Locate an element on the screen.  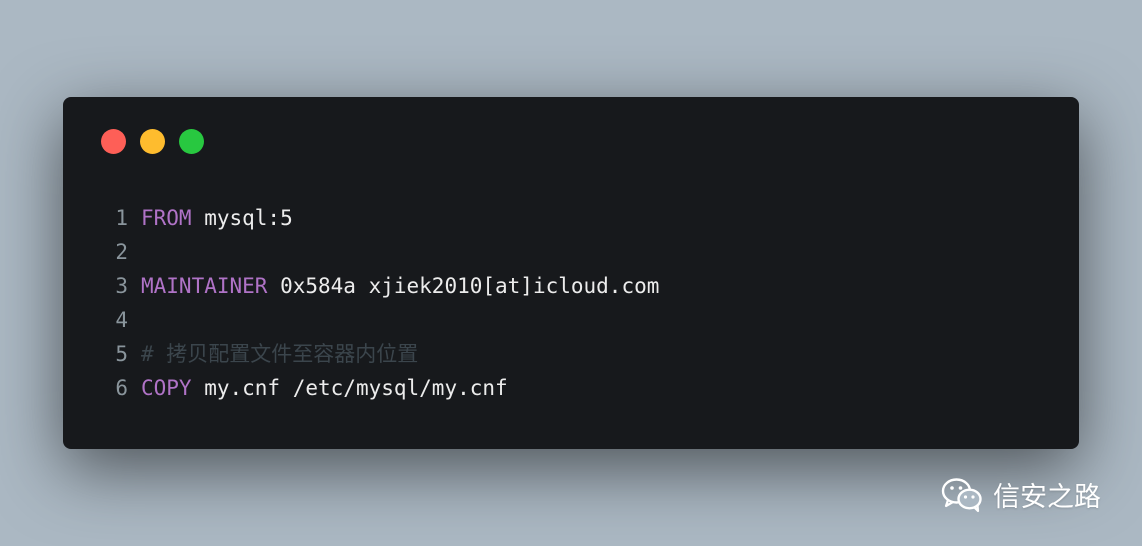
code-keyword: FROM is located at coordinates (166, 218).